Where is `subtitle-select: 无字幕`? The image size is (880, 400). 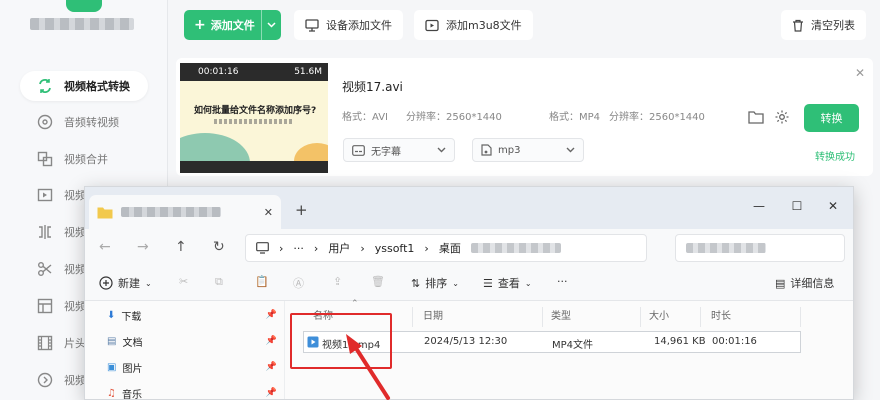
subtitle-select: 无字幕 is located at coordinates (399, 150).